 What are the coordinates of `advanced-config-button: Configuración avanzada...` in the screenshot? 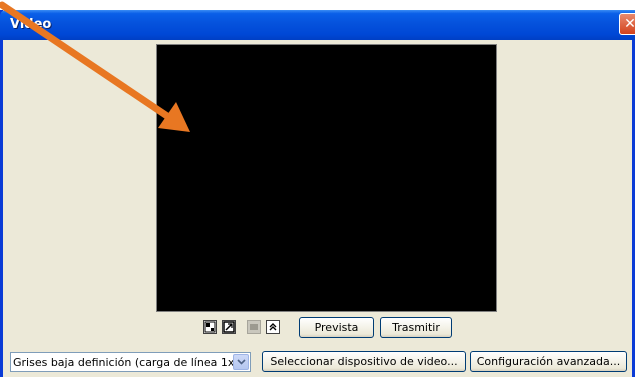 It's located at (548, 361).